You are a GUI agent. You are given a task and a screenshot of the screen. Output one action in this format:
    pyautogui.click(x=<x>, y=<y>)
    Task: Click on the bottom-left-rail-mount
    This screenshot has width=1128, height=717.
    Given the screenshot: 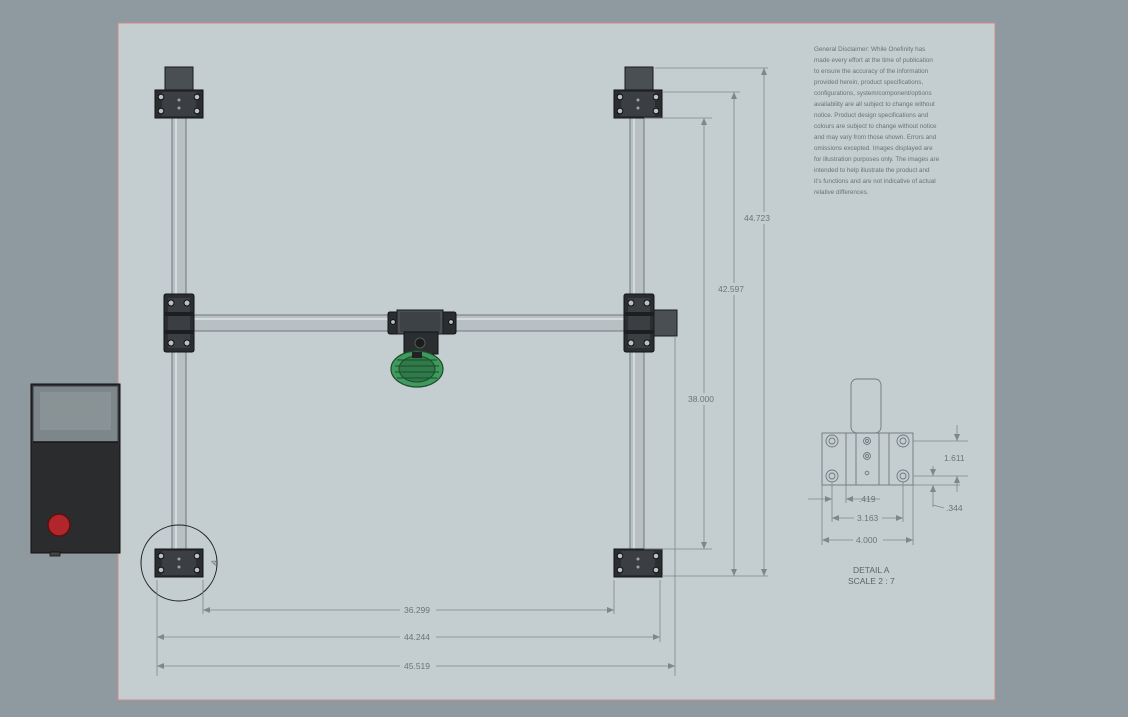 What is the action you would take?
    pyautogui.click(x=179, y=563)
    